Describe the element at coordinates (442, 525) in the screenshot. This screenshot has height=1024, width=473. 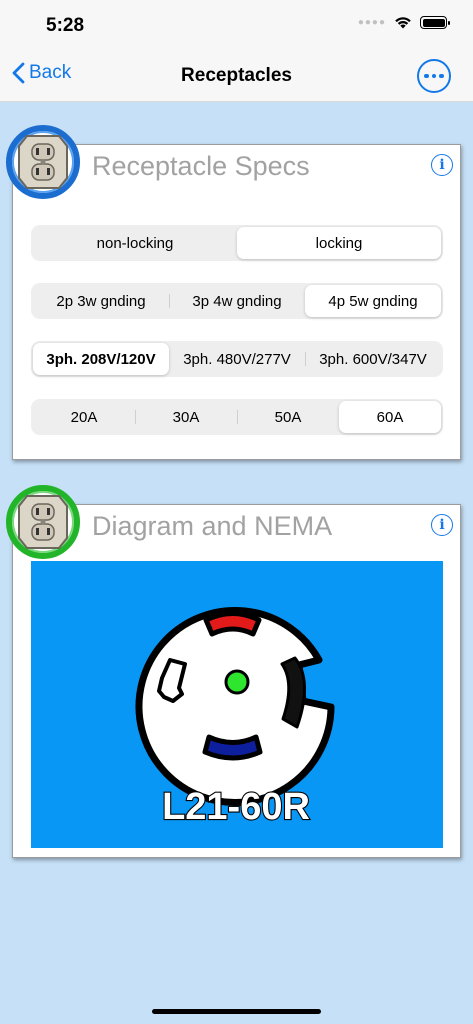
I see `info-button-diagram: i` at that location.